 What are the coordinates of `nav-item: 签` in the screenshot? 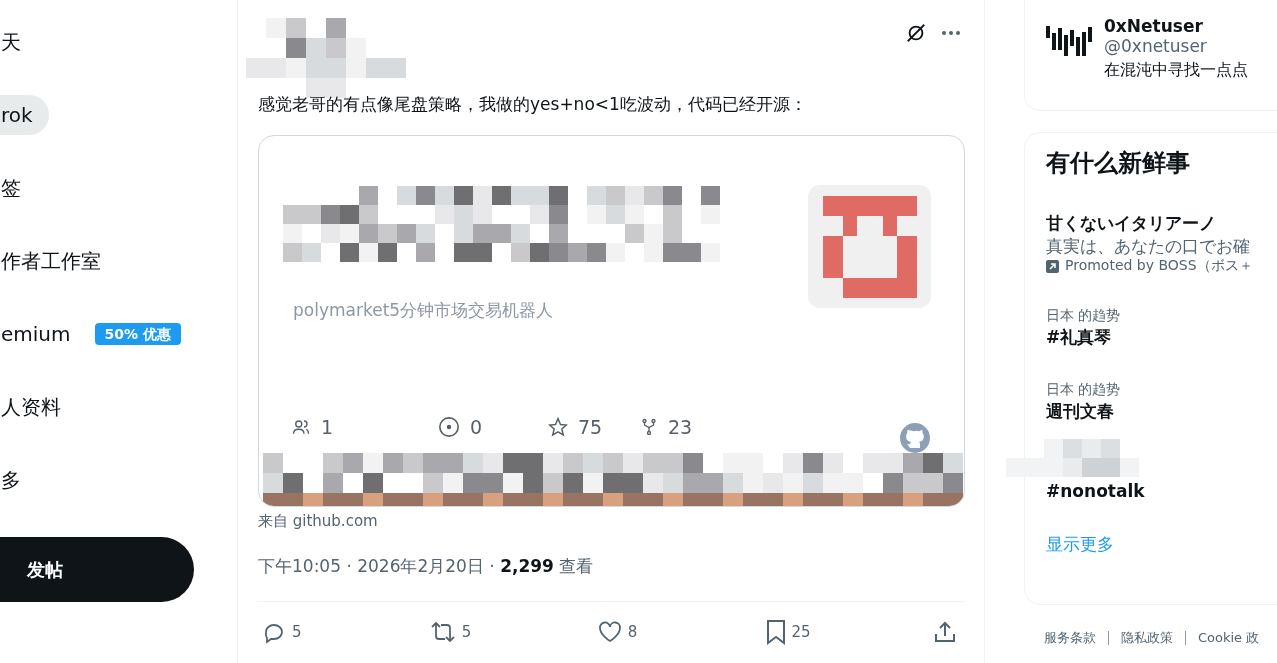 It's located at (18, 188).